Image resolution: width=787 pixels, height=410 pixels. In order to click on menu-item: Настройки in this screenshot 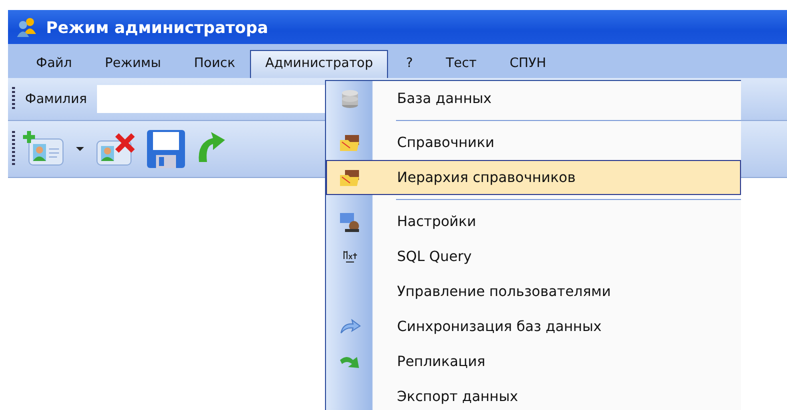, I will do `click(533, 221)`.